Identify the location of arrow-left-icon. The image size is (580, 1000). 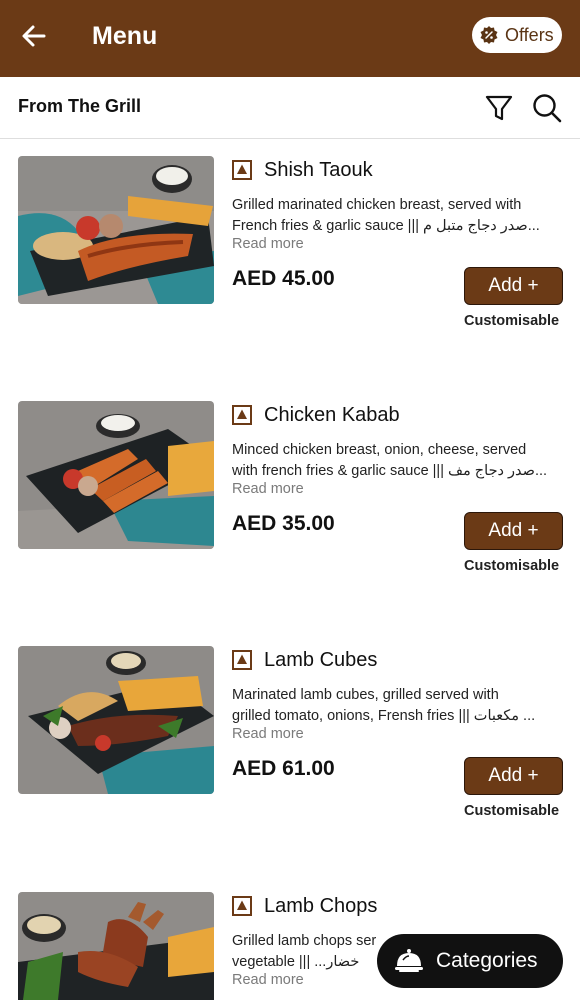
(34, 36).